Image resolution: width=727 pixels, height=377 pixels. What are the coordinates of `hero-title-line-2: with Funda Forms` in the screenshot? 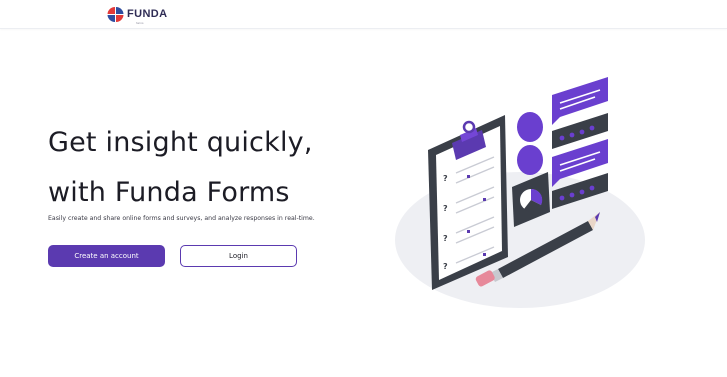 It's located at (169, 192).